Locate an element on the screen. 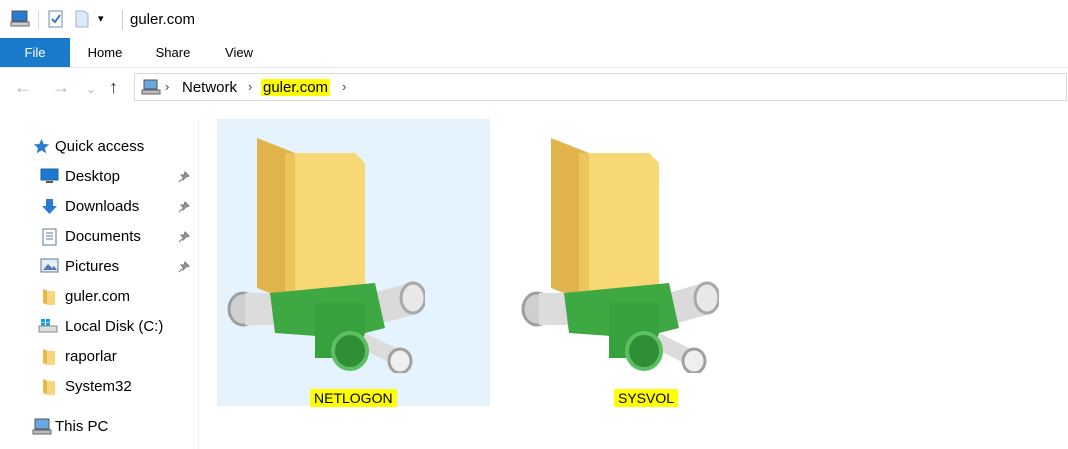  star-icon is located at coordinates (41, 149).